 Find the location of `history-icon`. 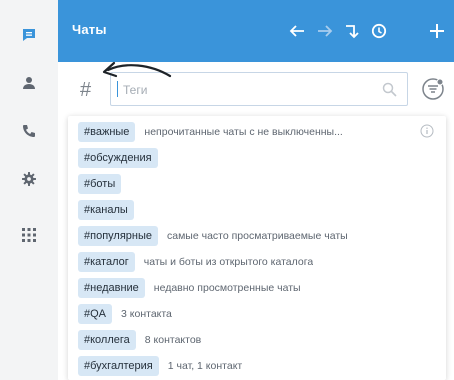

history-icon is located at coordinates (379, 31).